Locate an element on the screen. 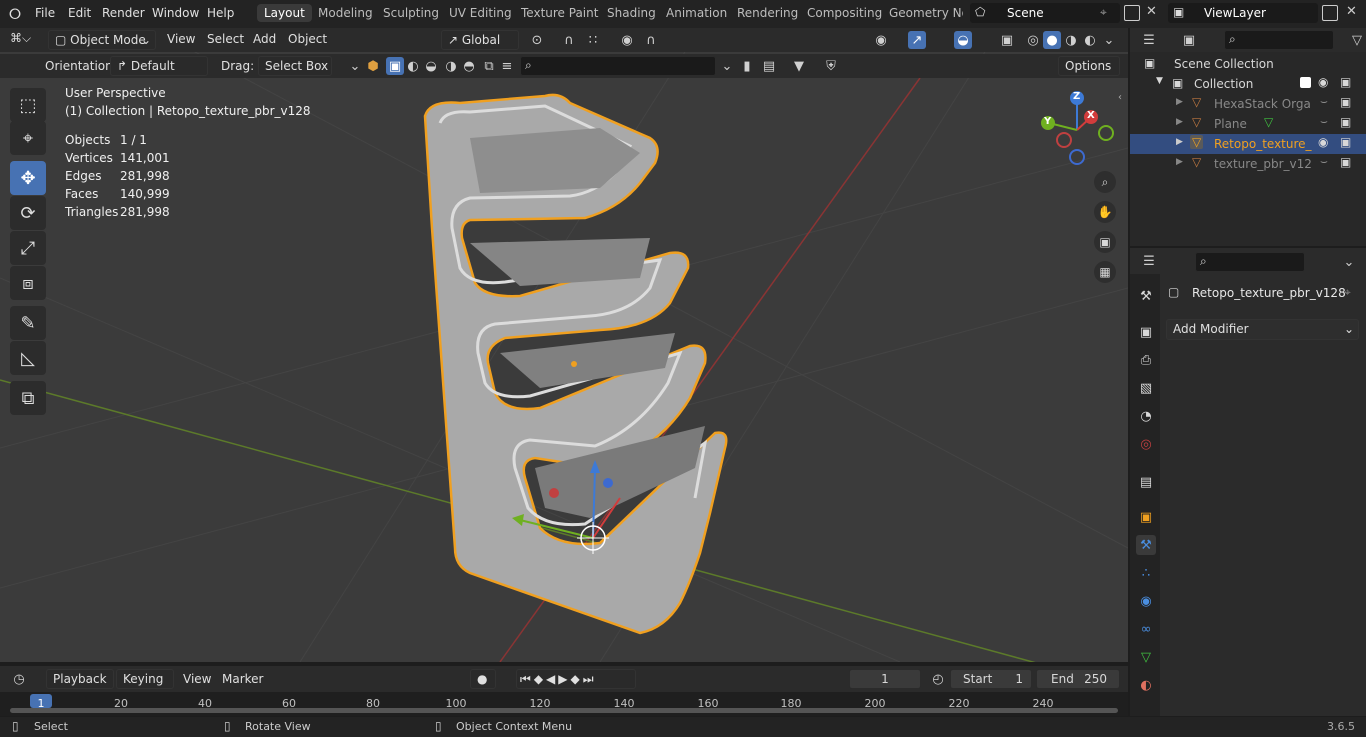 The image size is (1366, 737). outliner-item-selected: ▶ ▽ Retopo_texture_ ◉ ▣ is located at coordinates (1248, 144).